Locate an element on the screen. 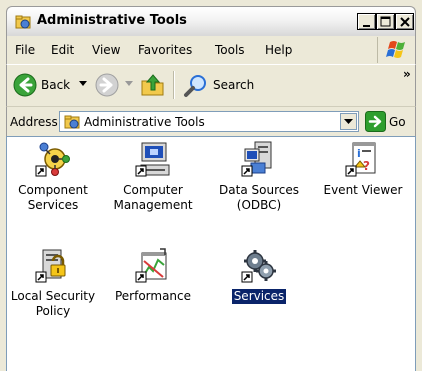  close-icon is located at coordinates (405, 22).